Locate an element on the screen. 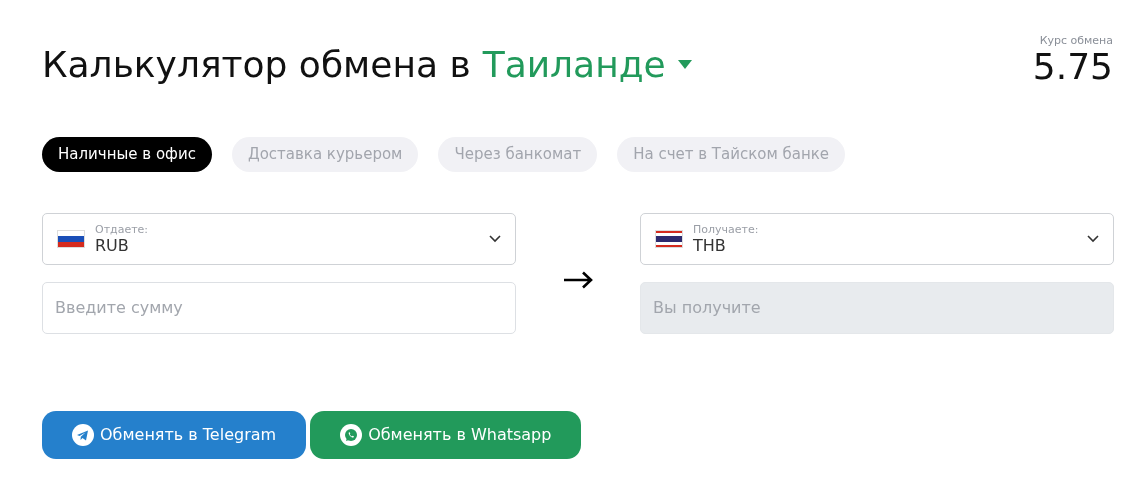 This screenshot has height=492, width=1135. exchange-button: Обменять в Telegram is located at coordinates (174, 434).